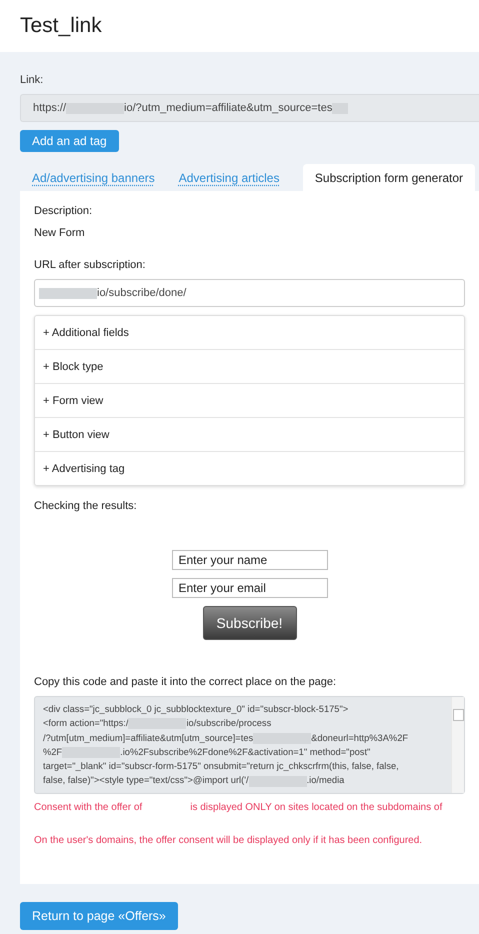  I want to click on email-input: Enter your email, so click(250, 588).